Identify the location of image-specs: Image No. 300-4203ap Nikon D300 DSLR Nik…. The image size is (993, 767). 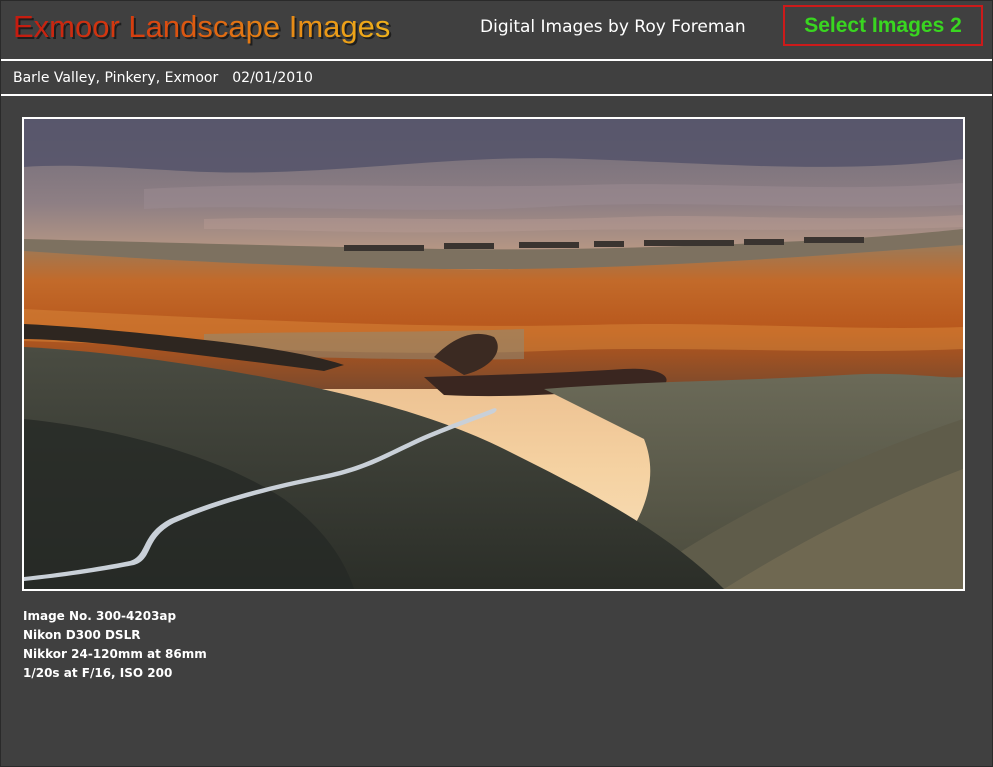
(115, 645).